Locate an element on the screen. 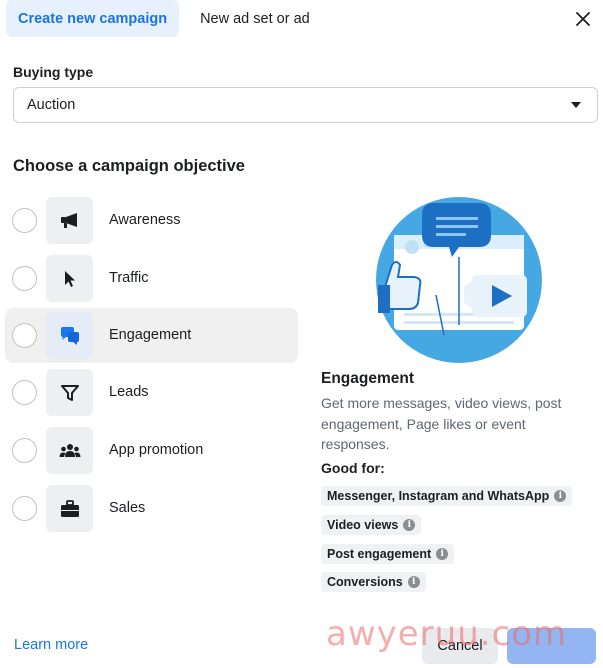 This screenshot has width=603, height=668. engagement-illustration is located at coordinates (459, 280).